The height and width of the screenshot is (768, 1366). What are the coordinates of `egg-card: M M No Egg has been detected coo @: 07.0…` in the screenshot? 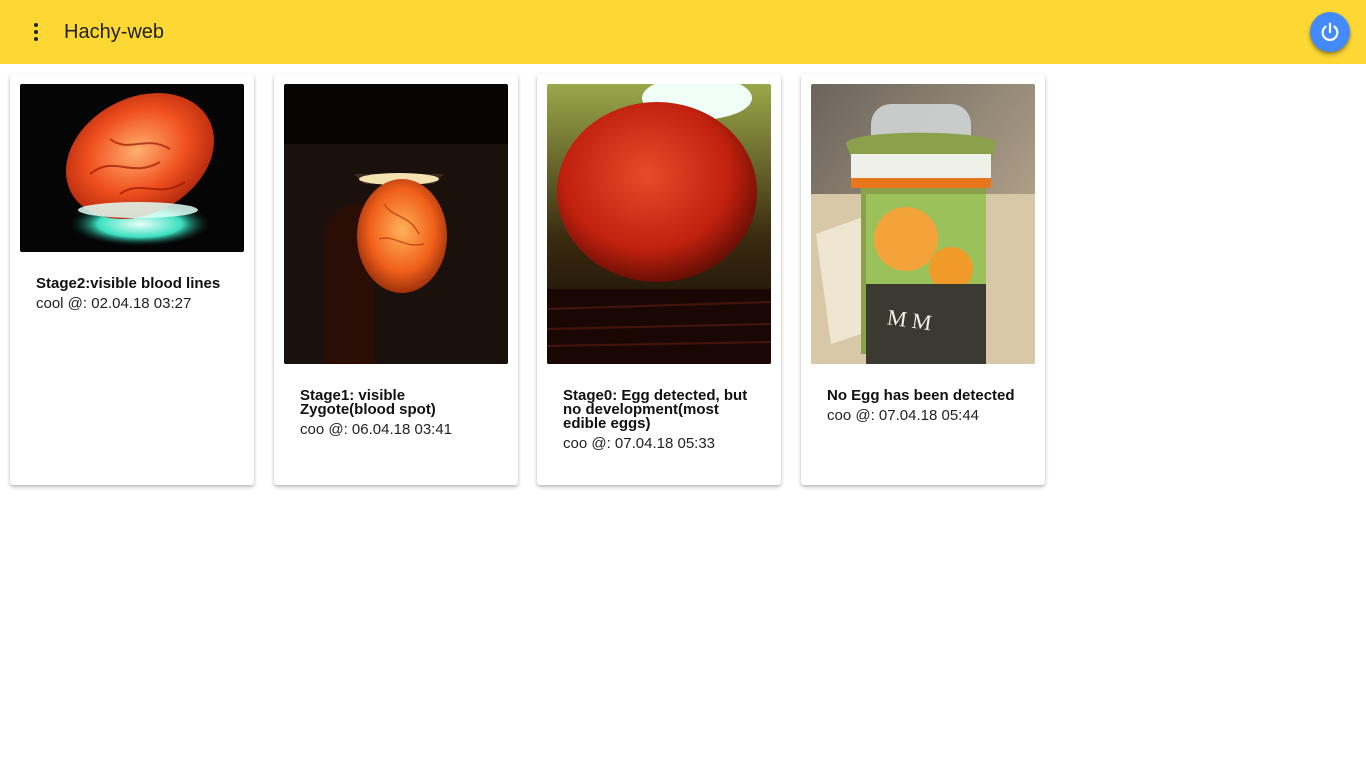 It's located at (923, 279).